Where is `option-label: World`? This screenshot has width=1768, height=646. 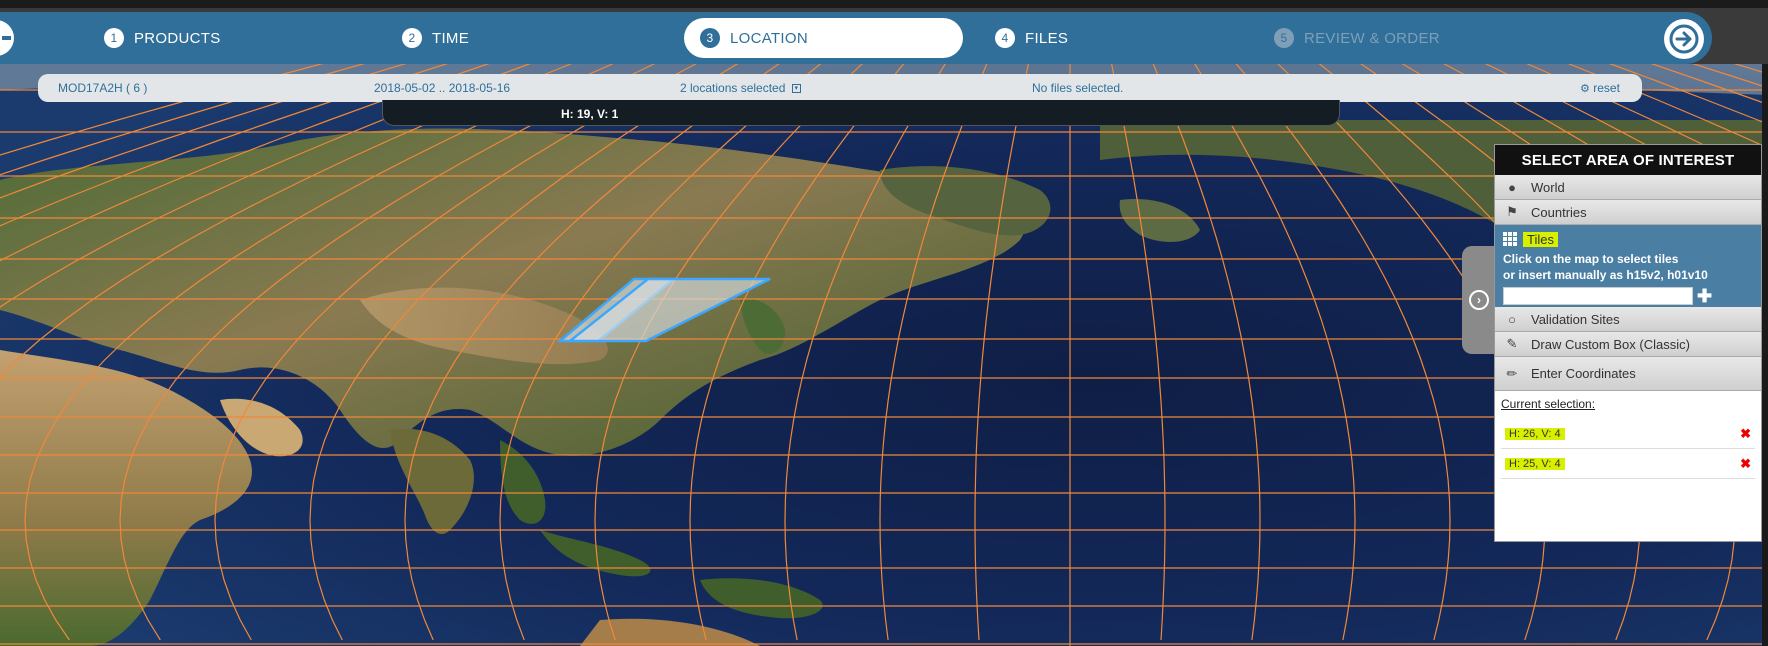 option-label: World is located at coordinates (1548, 187).